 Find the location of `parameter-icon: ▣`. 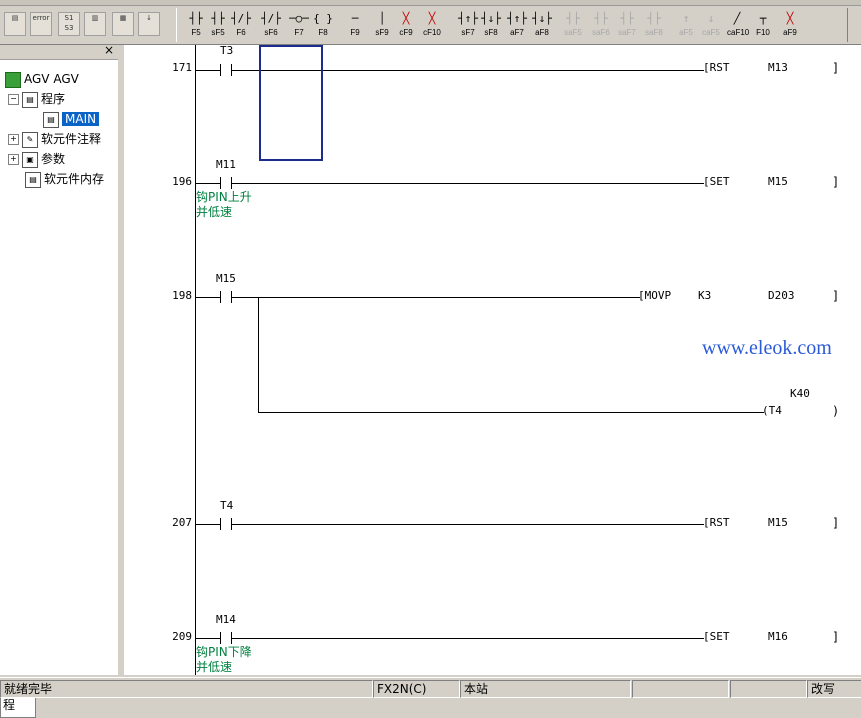

parameter-icon: ▣ is located at coordinates (30, 159).